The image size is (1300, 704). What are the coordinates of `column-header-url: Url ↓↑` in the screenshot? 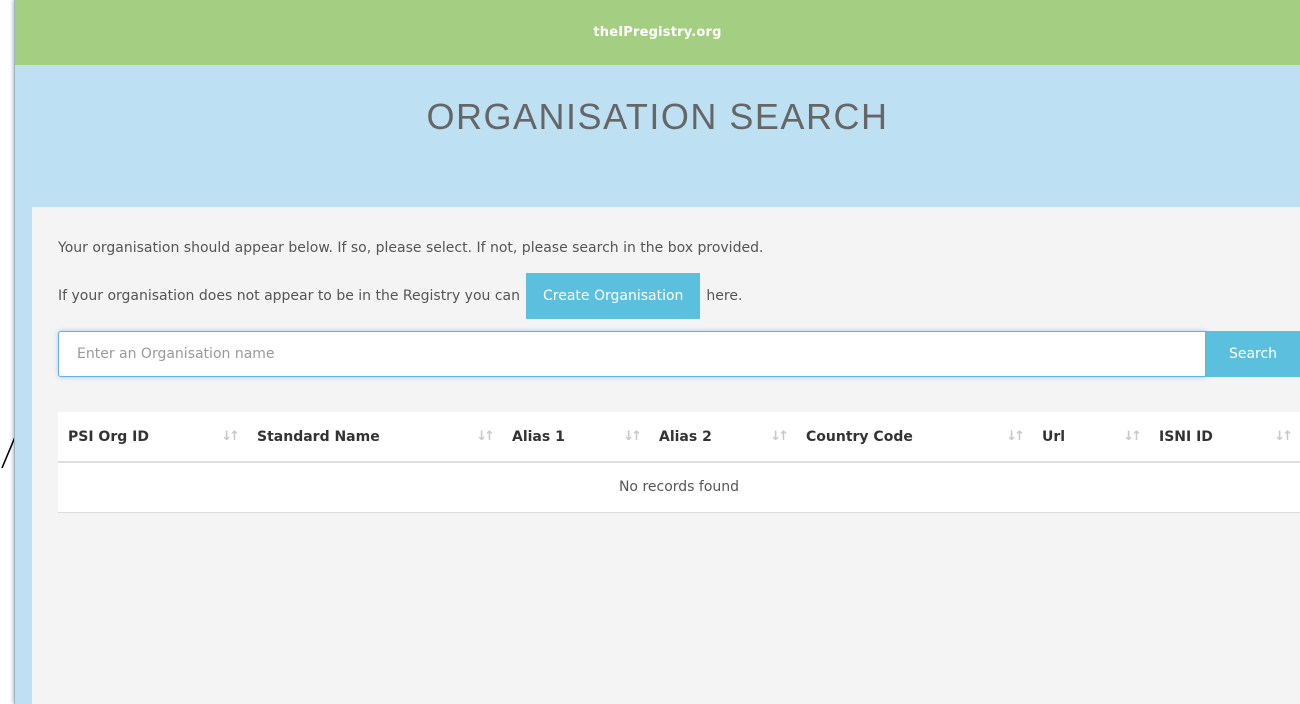 It's located at (1090, 437).